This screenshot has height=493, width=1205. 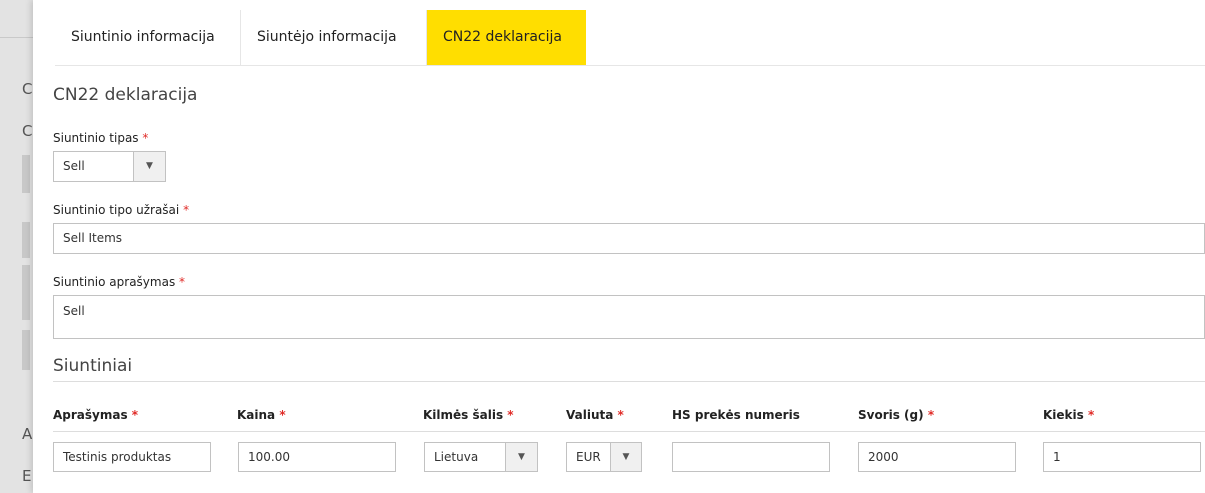 What do you see at coordinates (481, 457) in the screenshot?
I see `parcel-country-select: Lietuva ▼` at bounding box center [481, 457].